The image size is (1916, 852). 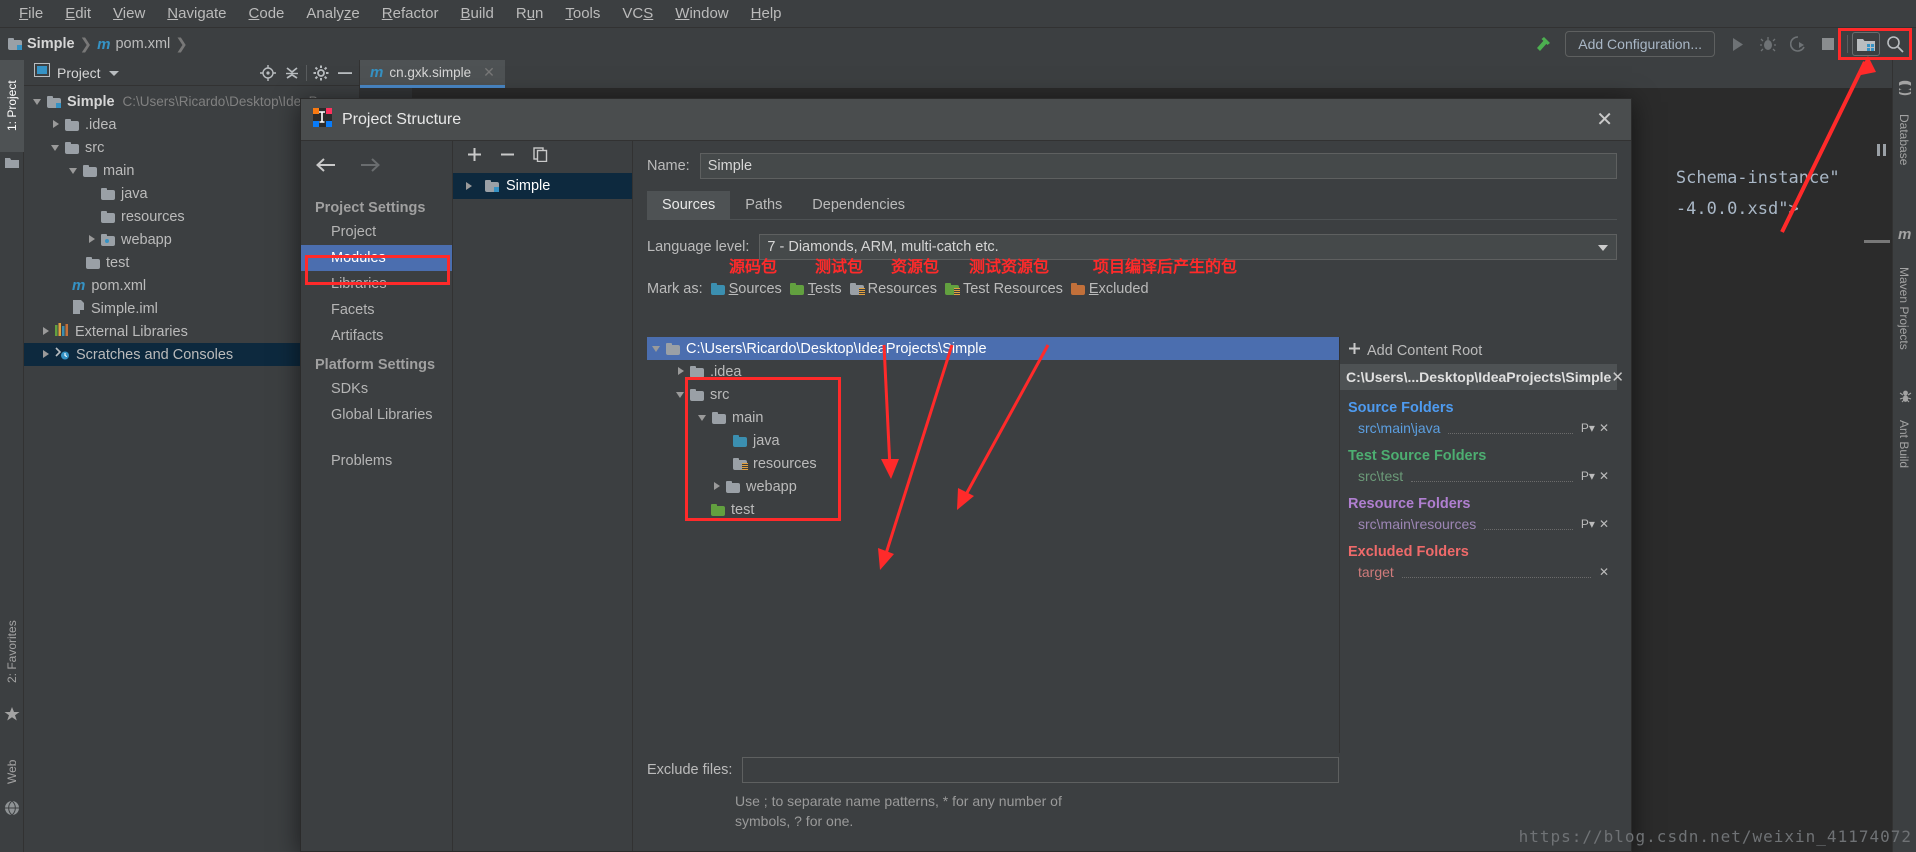 What do you see at coordinates (1798, 44) in the screenshot?
I see `run-with-coverage-icon` at bounding box center [1798, 44].